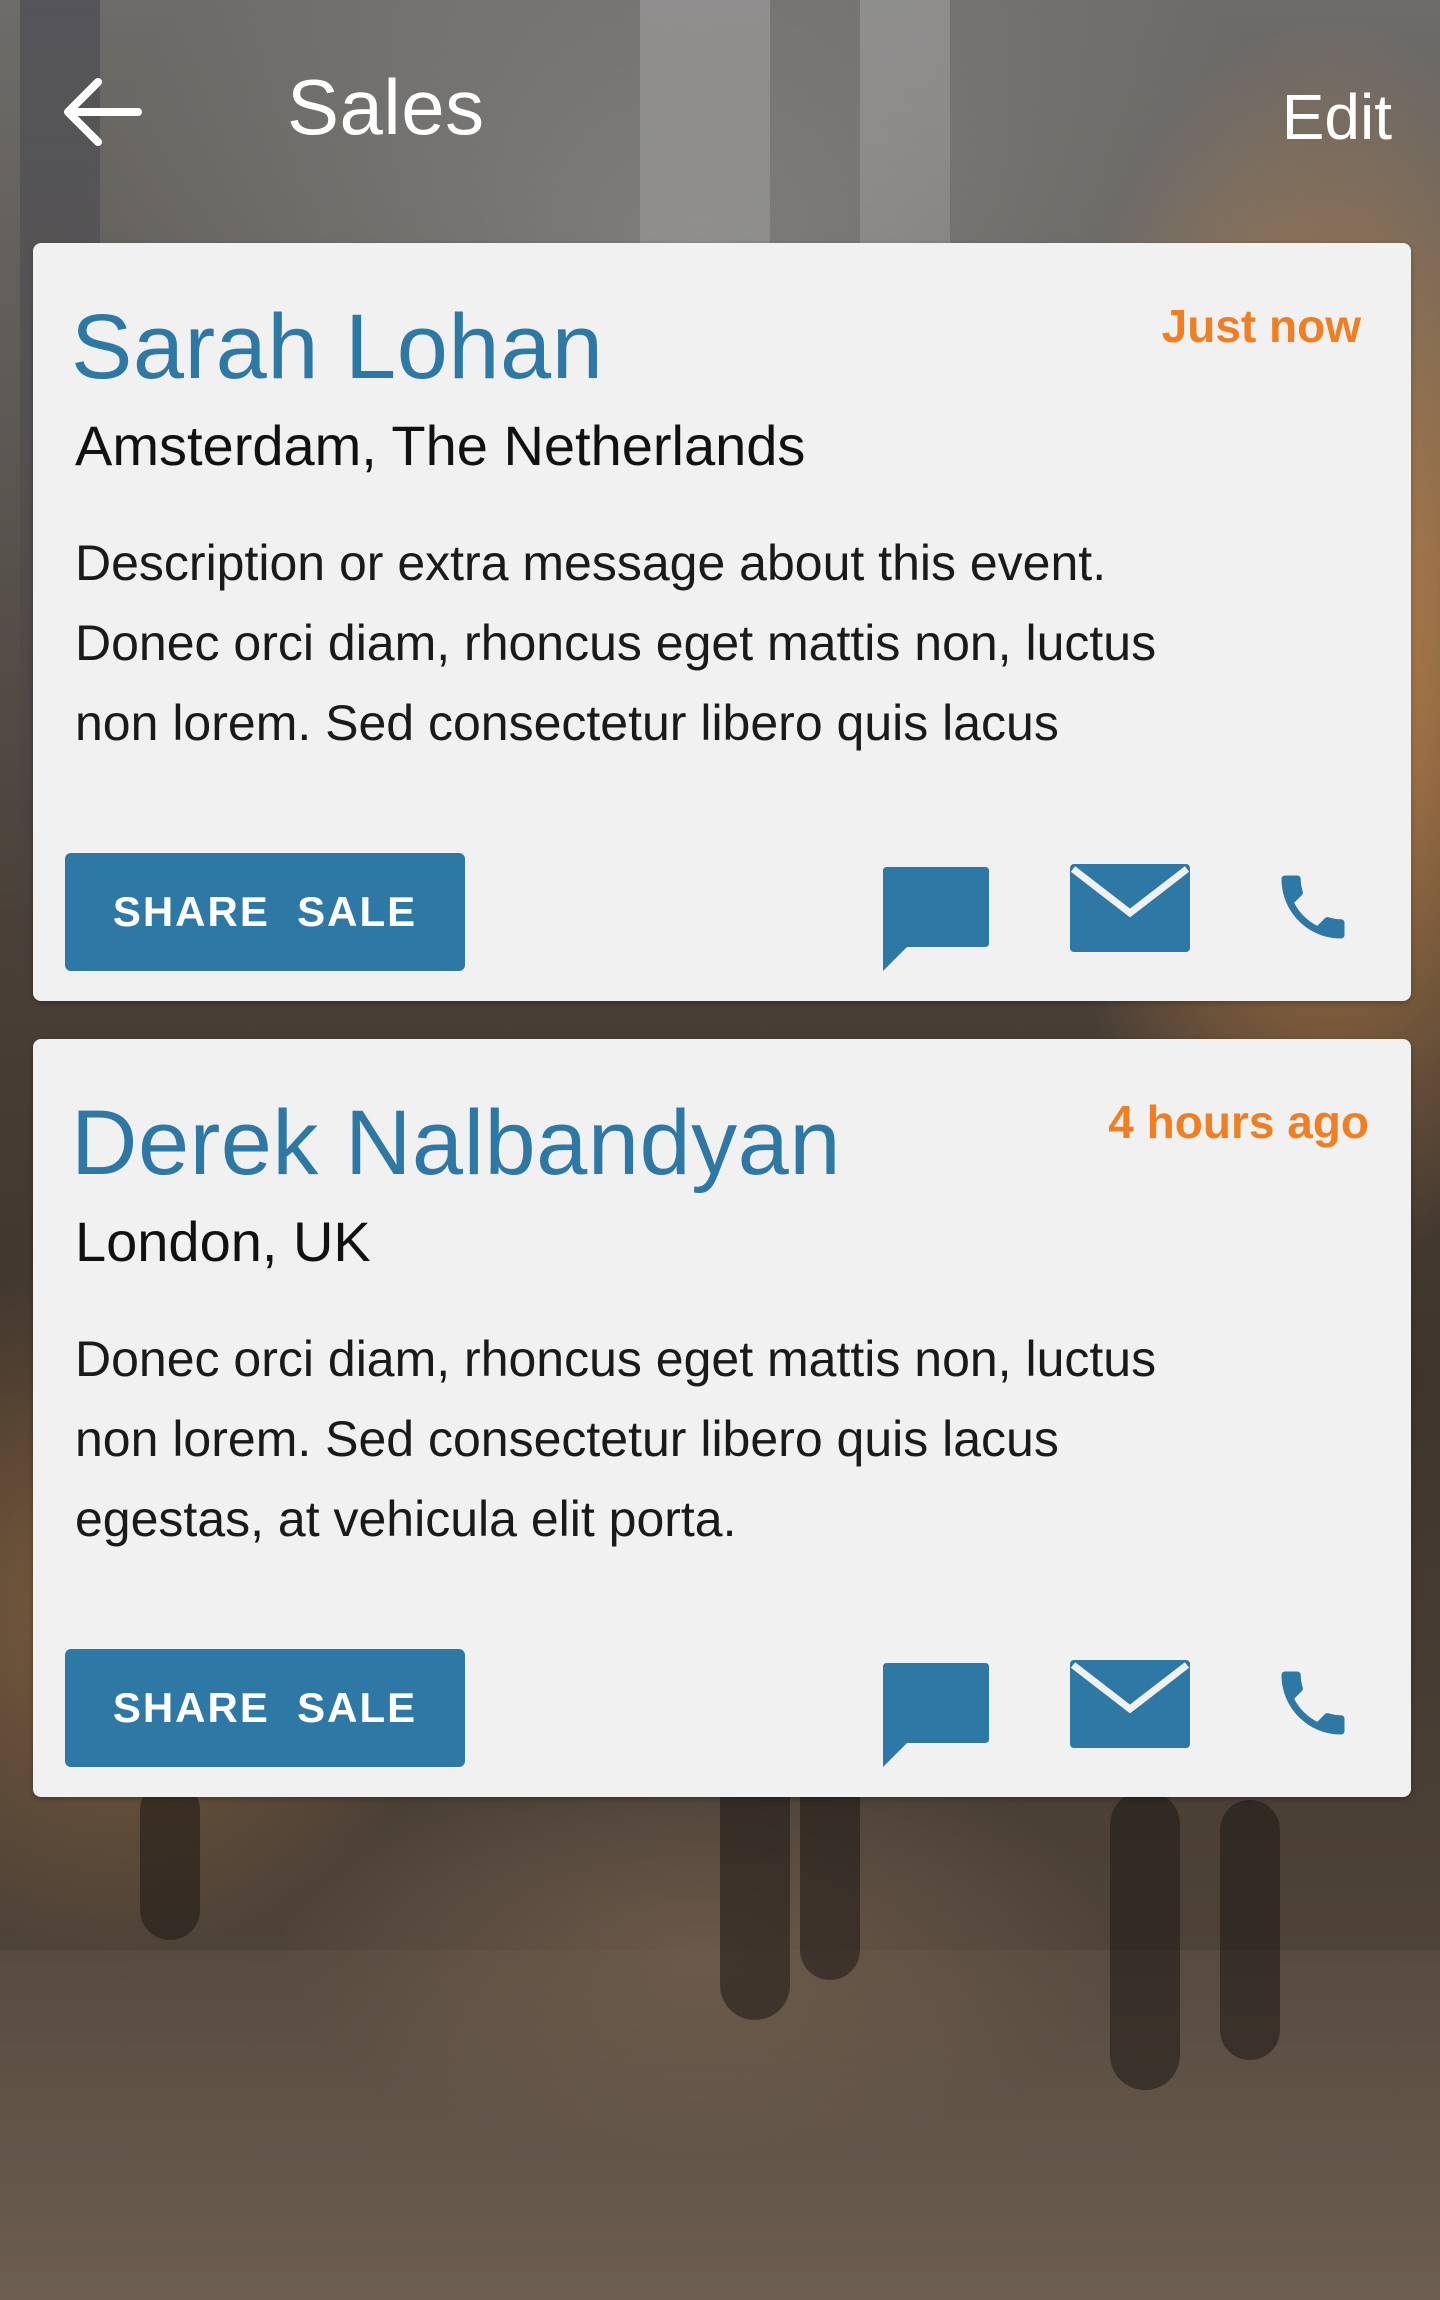 This screenshot has height=2300, width=1440. Describe the element at coordinates (406, 1519) in the screenshot. I see `description-line: egestas, at vehicula elit porta.` at that location.